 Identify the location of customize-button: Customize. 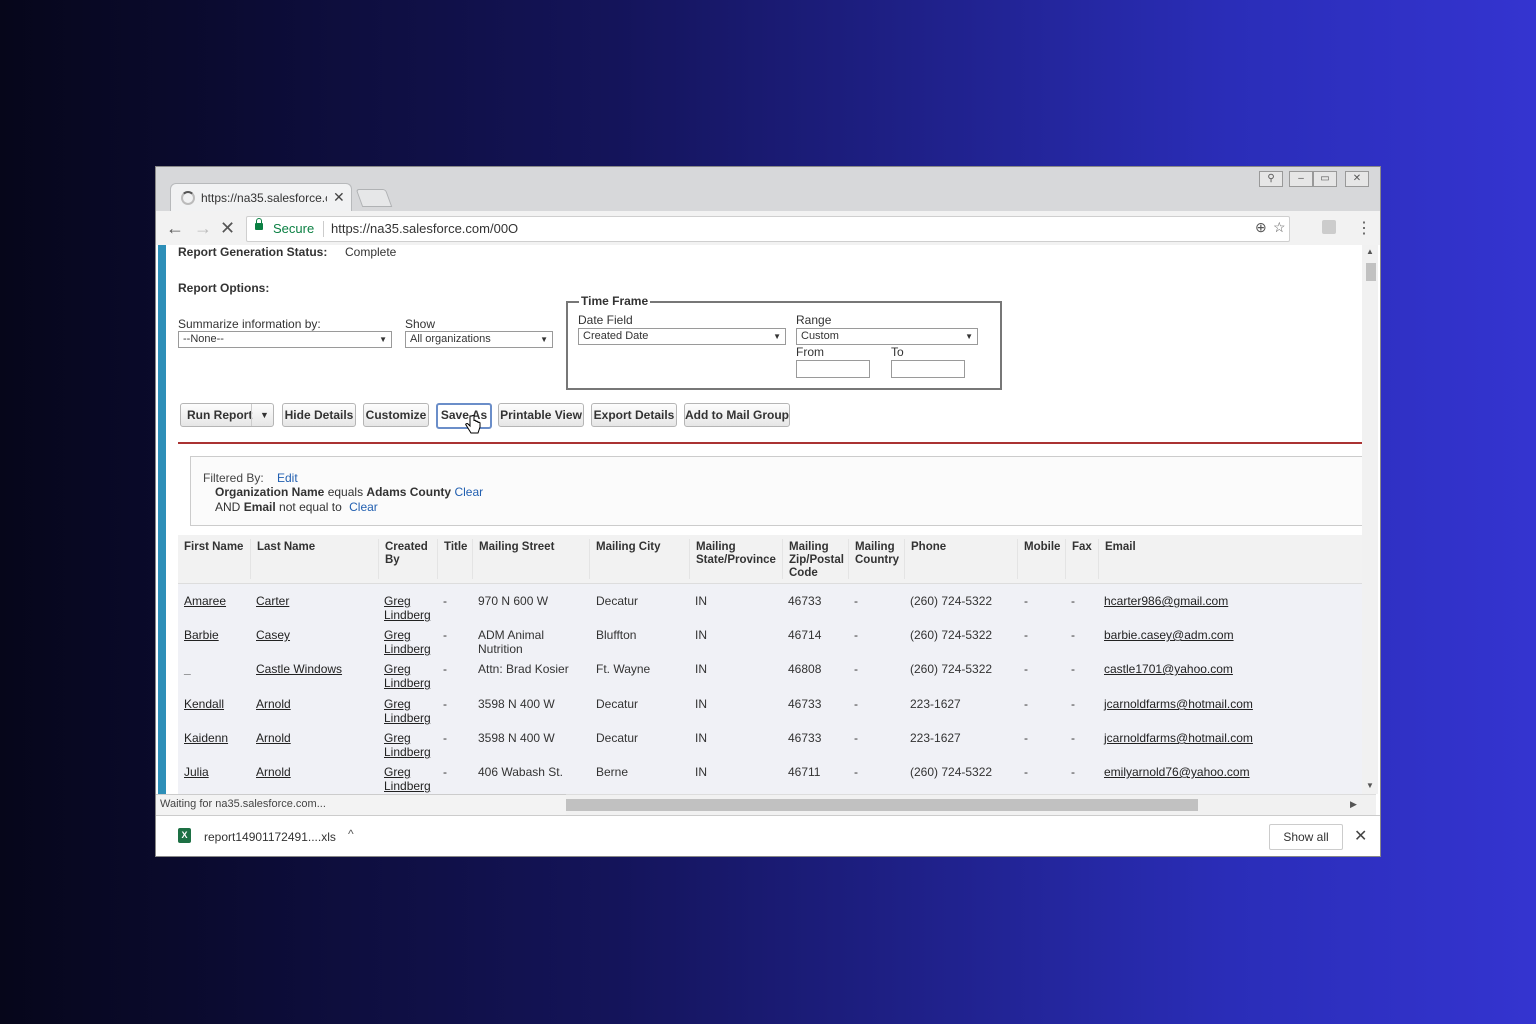
(396, 415).